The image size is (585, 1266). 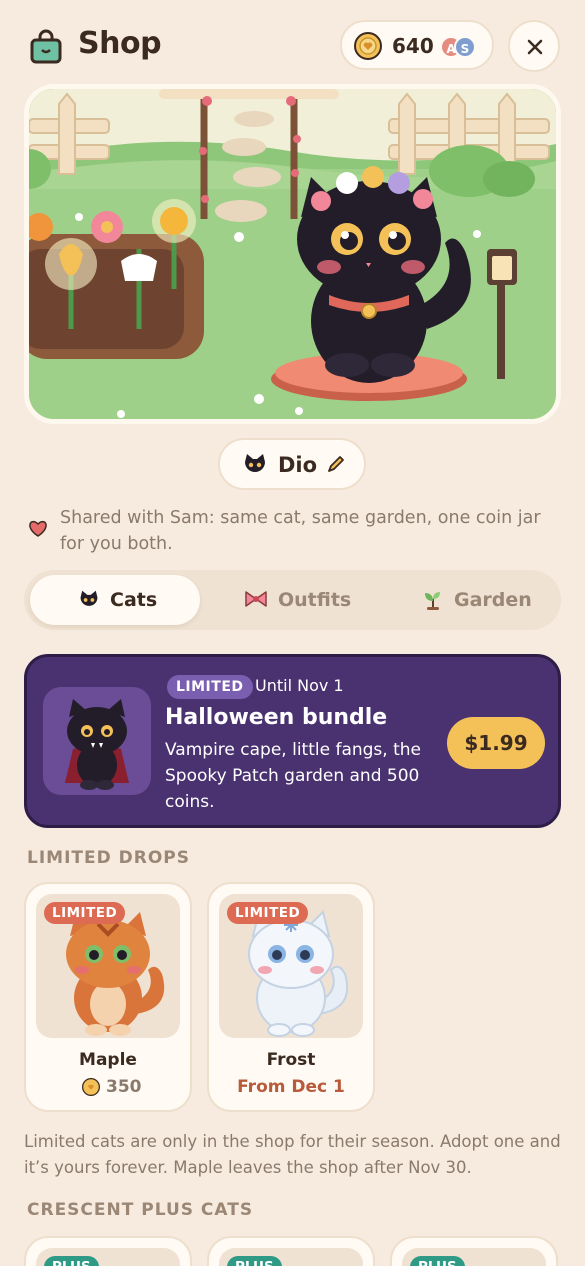 What do you see at coordinates (291, 1060) in the screenshot?
I see `cat-name: Frost` at bounding box center [291, 1060].